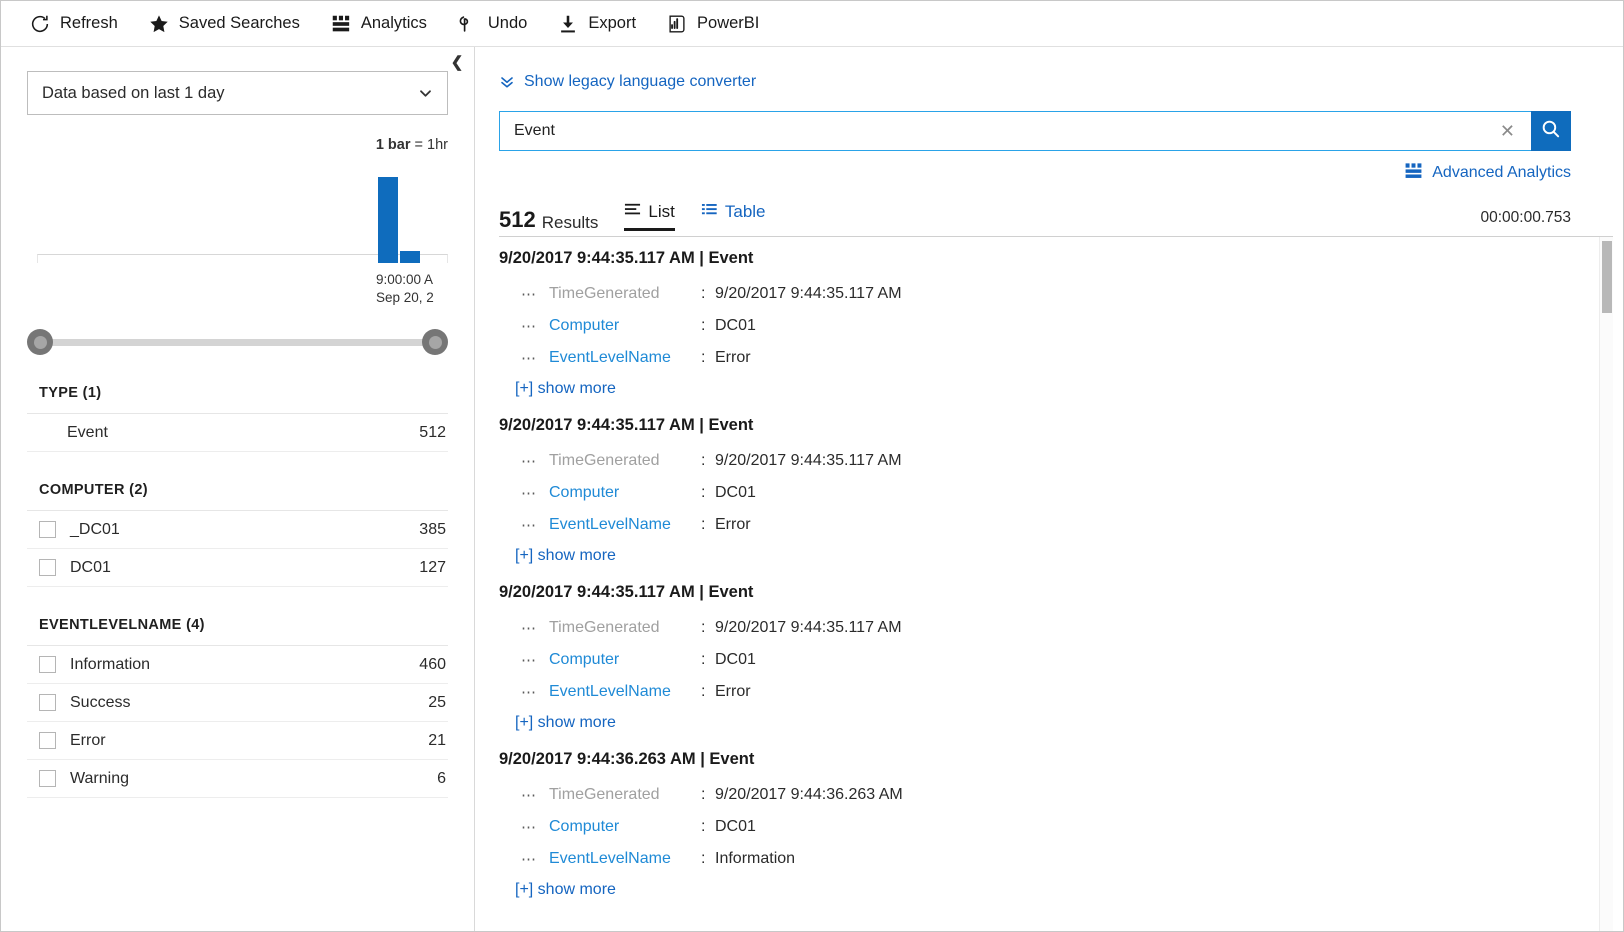 This screenshot has height=932, width=1624. Describe the element at coordinates (88, 740) in the screenshot. I see `facet-row-label: Error` at that location.